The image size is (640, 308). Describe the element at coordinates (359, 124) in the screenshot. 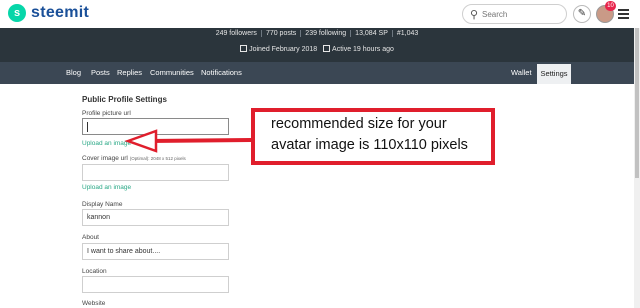

I see `annotation-line-1: recommended size for your` at that location.